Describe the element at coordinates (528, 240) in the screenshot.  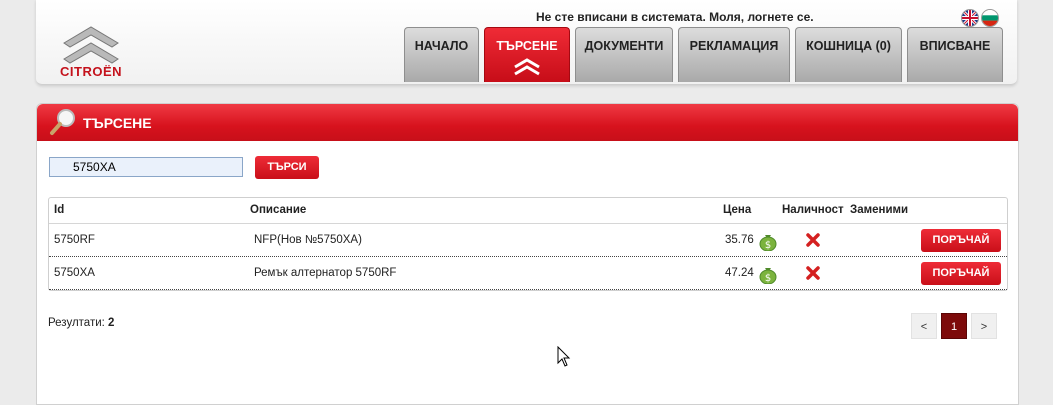
I see `table-row: 5750RF NFP(Нов №5750XA) 35.76 $ ПОРЪЧАЙ` at that location.